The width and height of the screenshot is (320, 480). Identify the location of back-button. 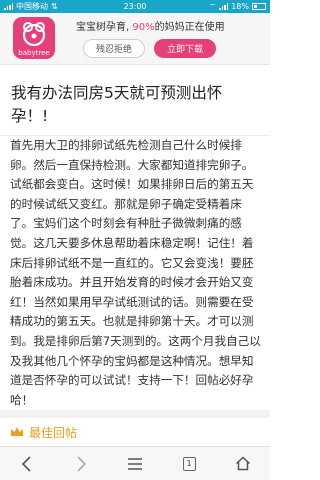
(27, 464).